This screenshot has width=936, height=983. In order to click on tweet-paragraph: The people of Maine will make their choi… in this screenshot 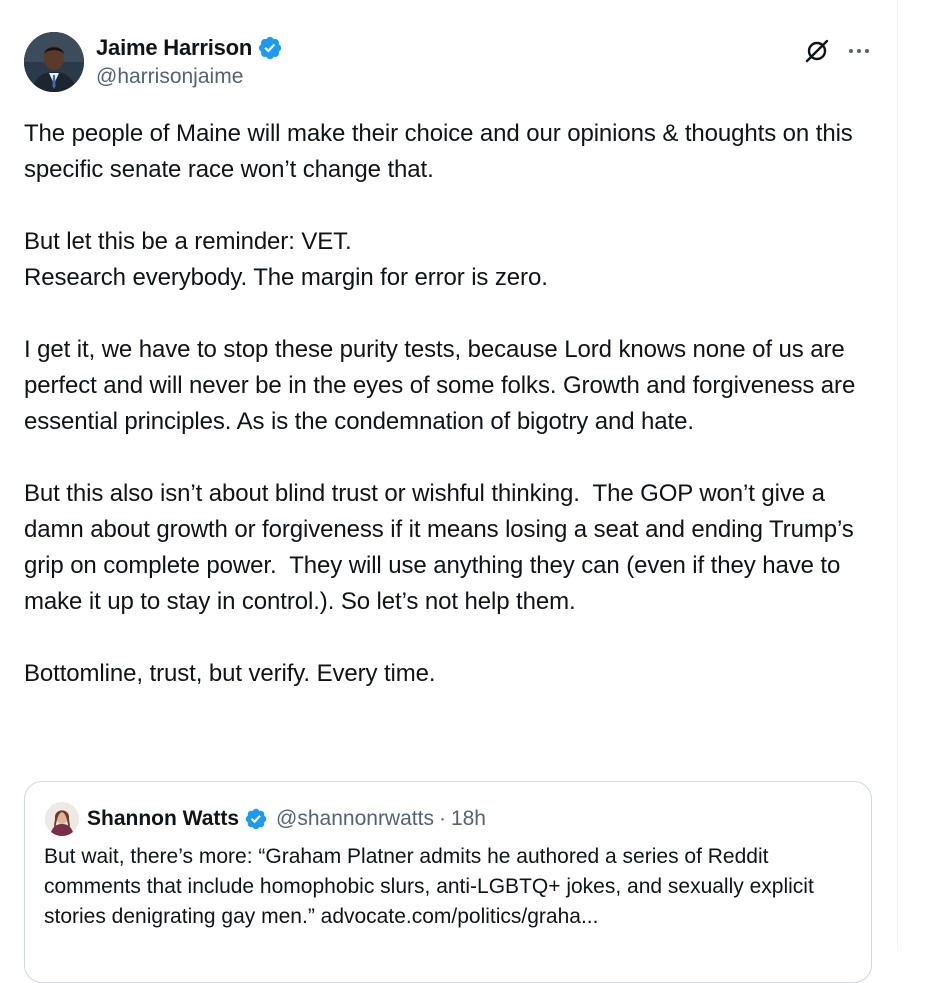, I will do `click(442, 151)`.